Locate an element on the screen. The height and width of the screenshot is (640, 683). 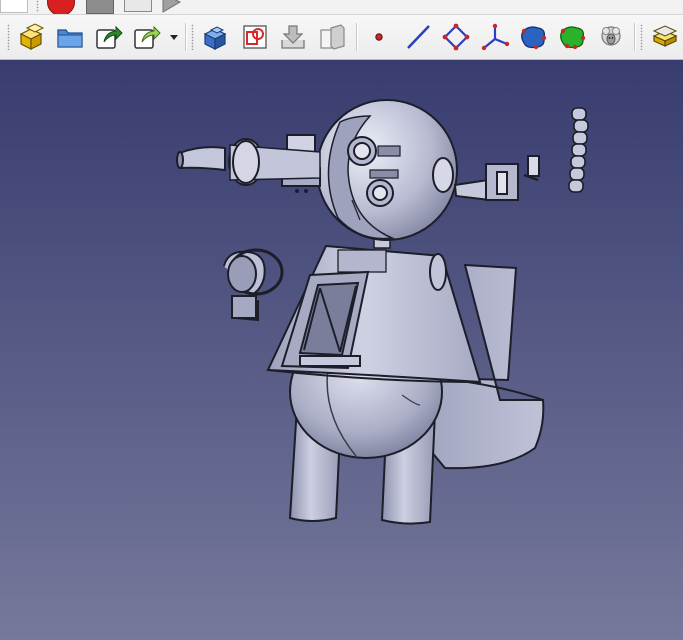
local-coordinate-system-icon is located at coordinates (495, 37).